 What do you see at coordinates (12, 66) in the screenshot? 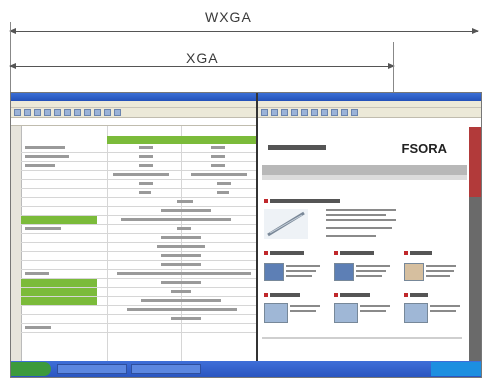
I see `arrow-left-icon` at bounding box center [12, 66].